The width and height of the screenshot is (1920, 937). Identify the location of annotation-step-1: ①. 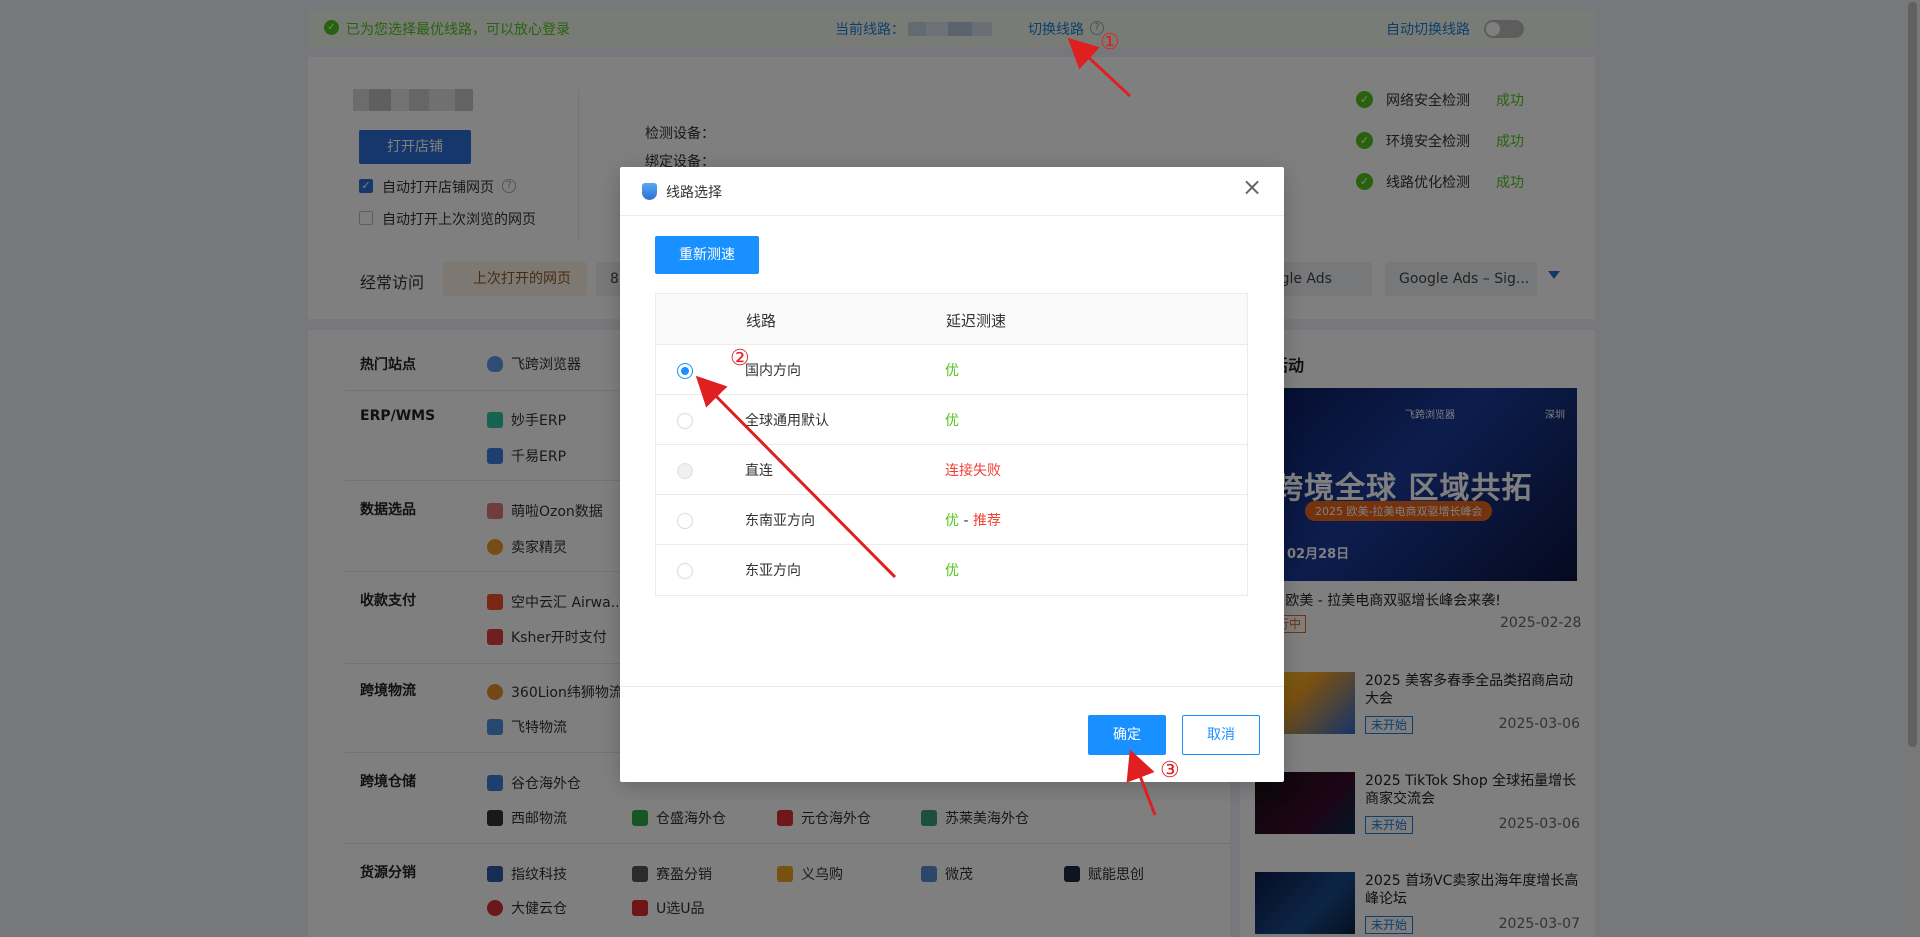
(1110, 42).